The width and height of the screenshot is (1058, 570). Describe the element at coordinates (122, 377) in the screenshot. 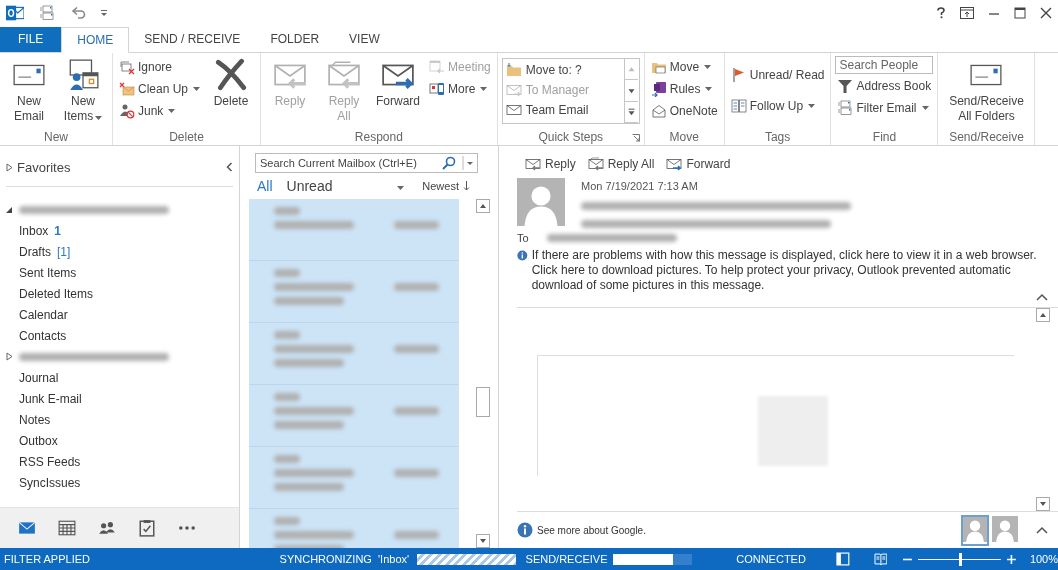

I see `folder-item: Journal` at that location.